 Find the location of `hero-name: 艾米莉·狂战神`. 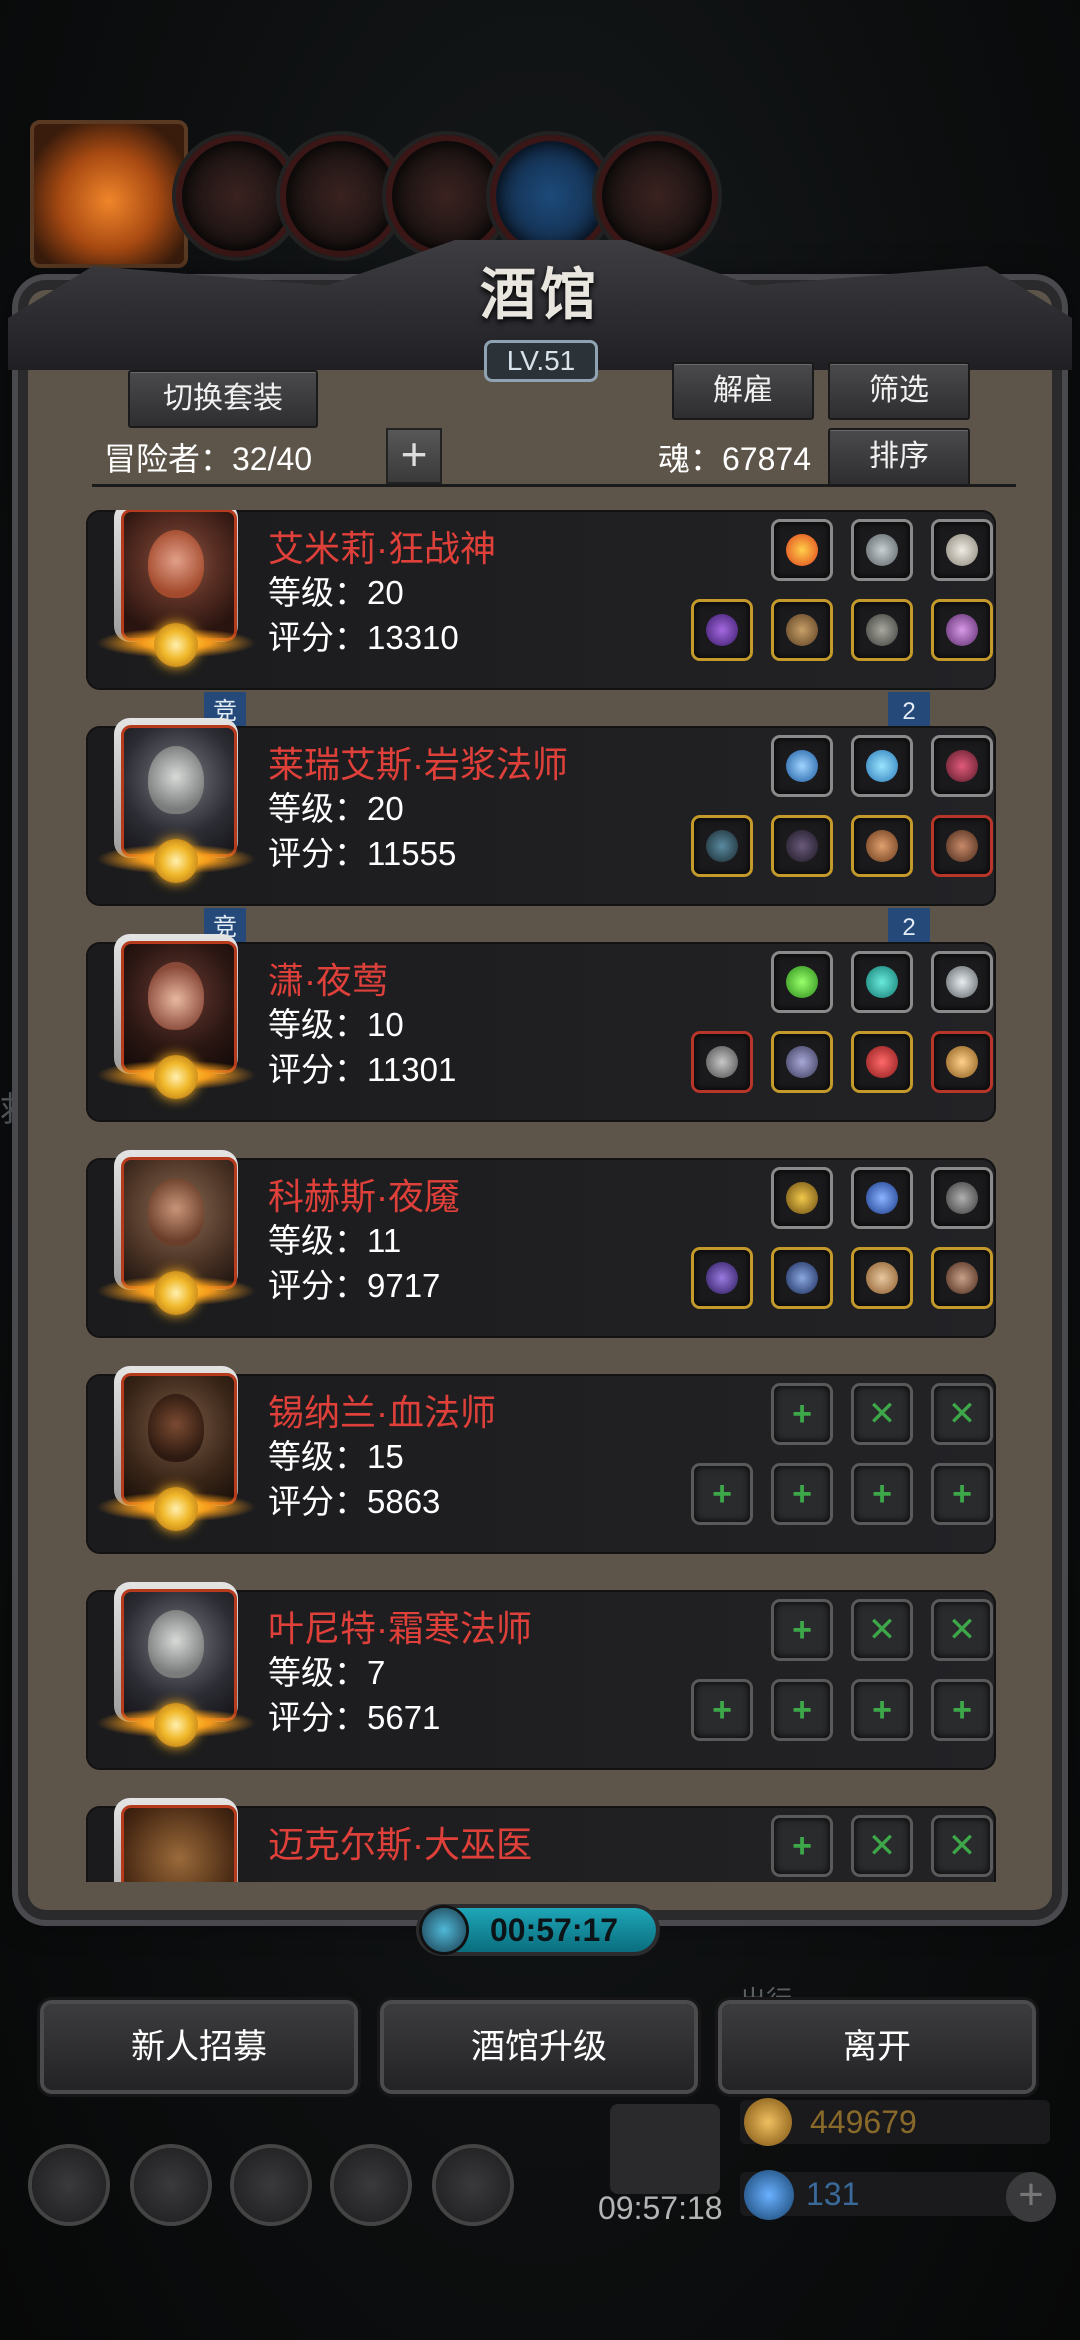

hero-name: 艾米莉·狂战神 is located at coordinates (382, 548).